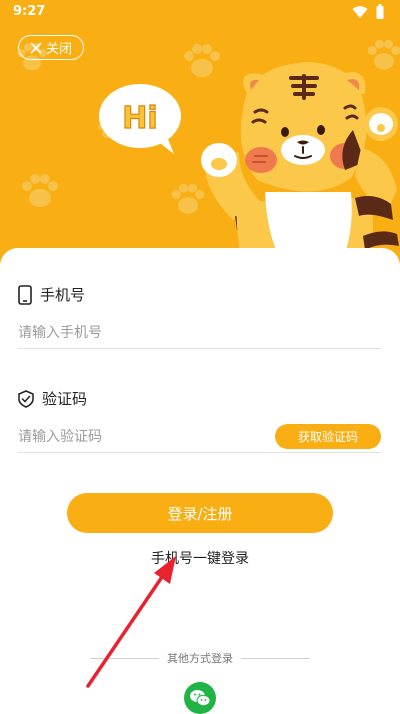 The height and width of the screenshot is (714, 400). I want to click on bubble-text: Hi, so click(139, 118).